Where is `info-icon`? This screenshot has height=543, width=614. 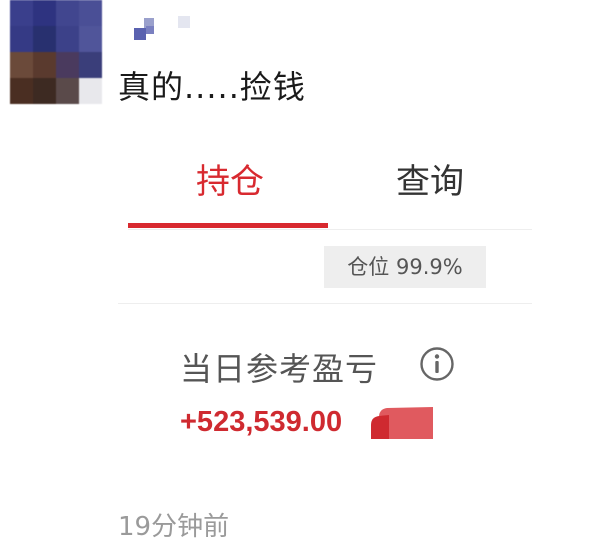 info-icon is located at coordinates (437, 364).